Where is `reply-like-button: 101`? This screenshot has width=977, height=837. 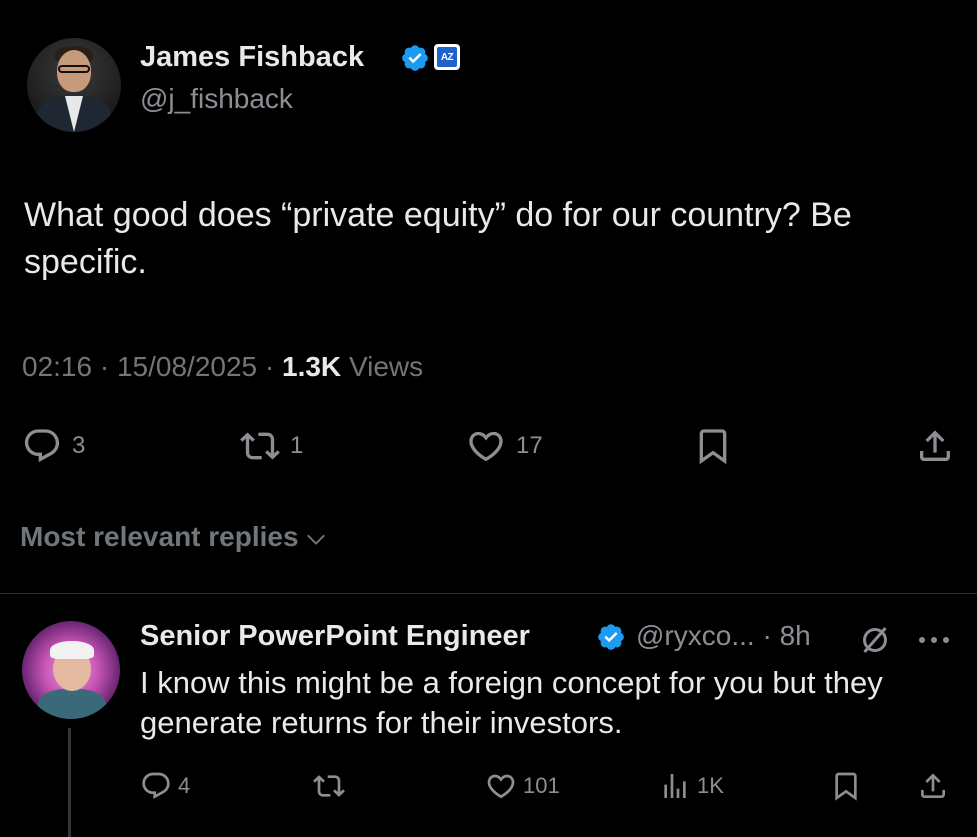 reply-like-button: 101 is located at coordinates (522, 786).